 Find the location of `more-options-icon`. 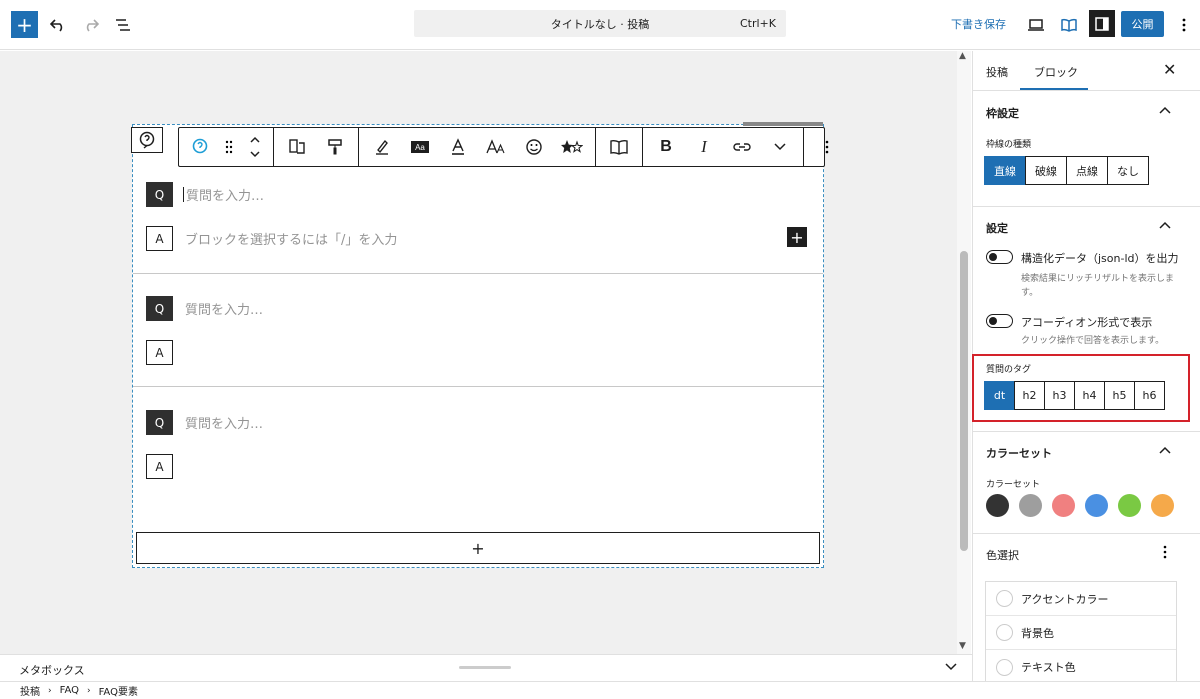

more-options-icon is located at coordinates (827, 147).